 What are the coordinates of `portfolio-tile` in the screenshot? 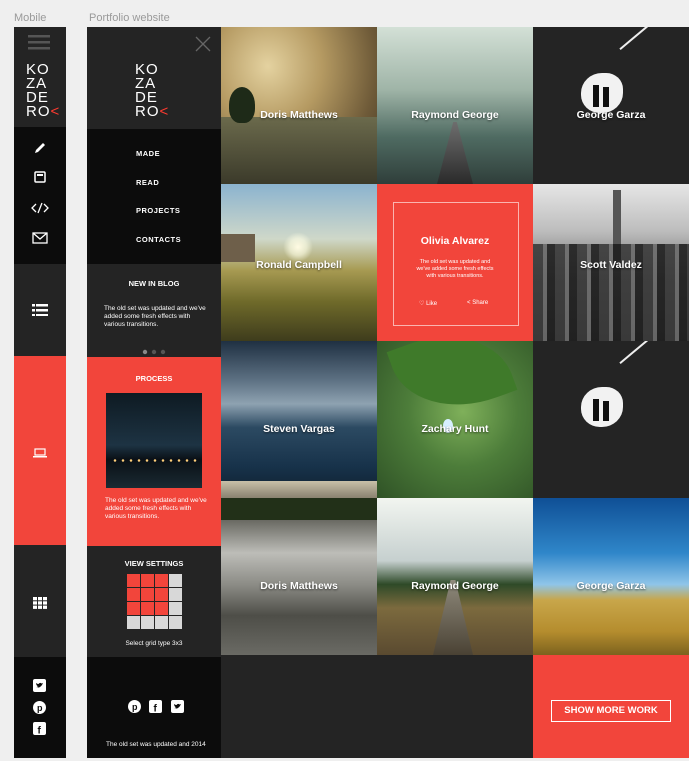 It's located at (611, 419).